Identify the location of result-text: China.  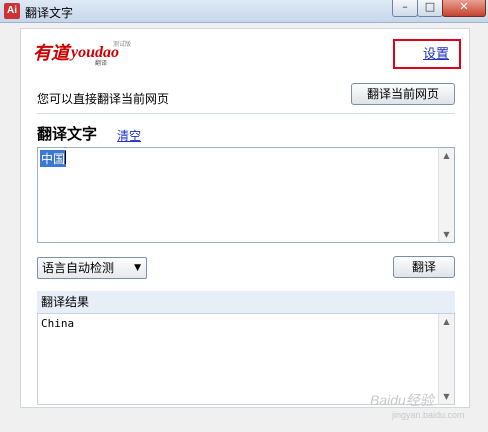
(58, 323).